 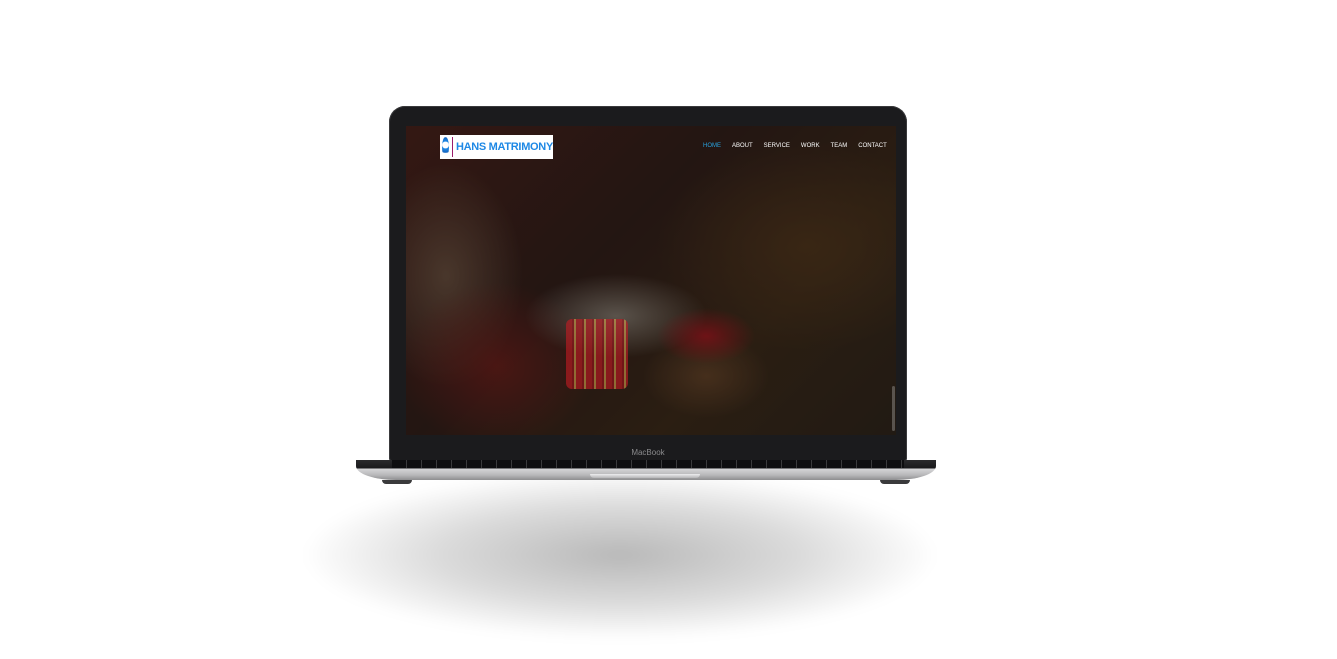 I want to click on laptop-lid-notch, so click(x=645, y=476).